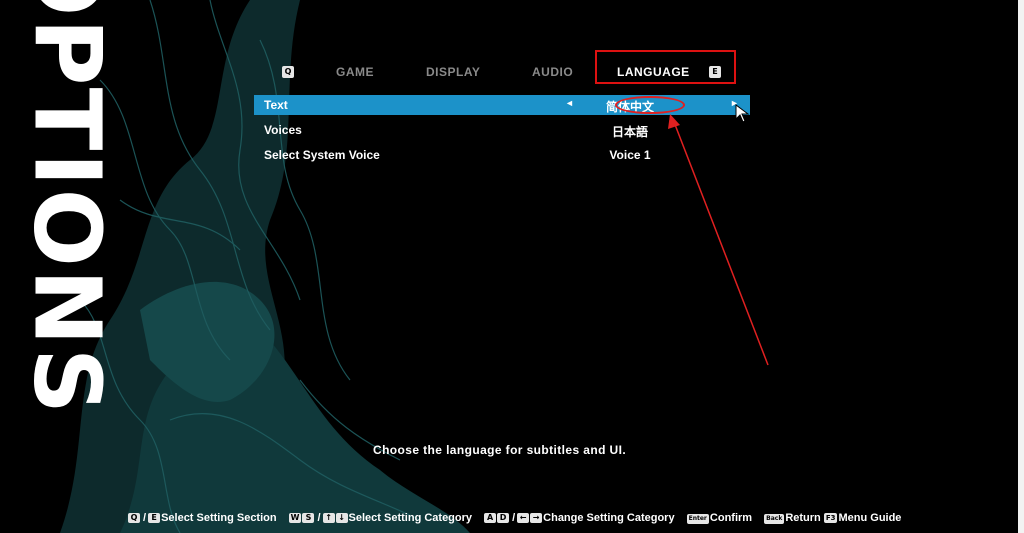 Image resolution: width=1024 pixels, height=533 pixels. I want to click on value-annotation-circle, so click(650, 105).